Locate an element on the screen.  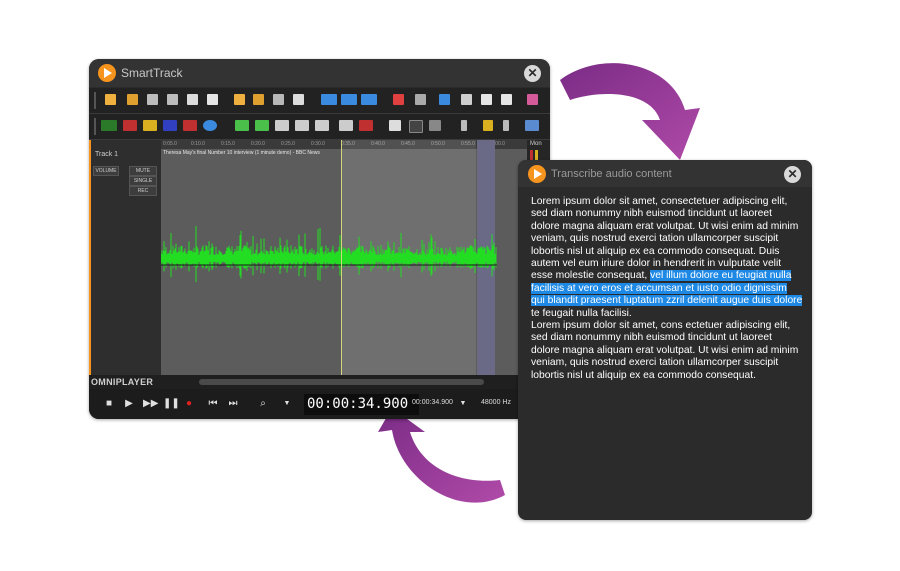
move-icon is located at coordinates (302, 125).